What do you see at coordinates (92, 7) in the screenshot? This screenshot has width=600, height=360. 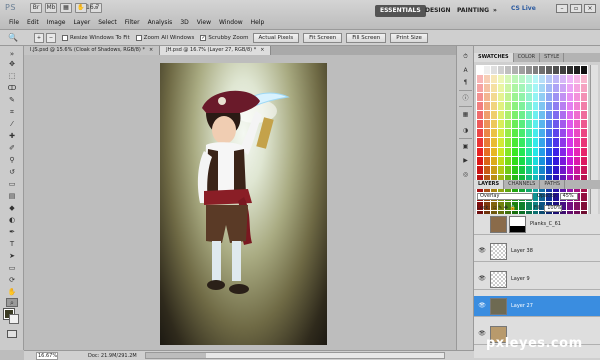 I see `zoom-level-display: 16.7` at bounding box center [92, 7].